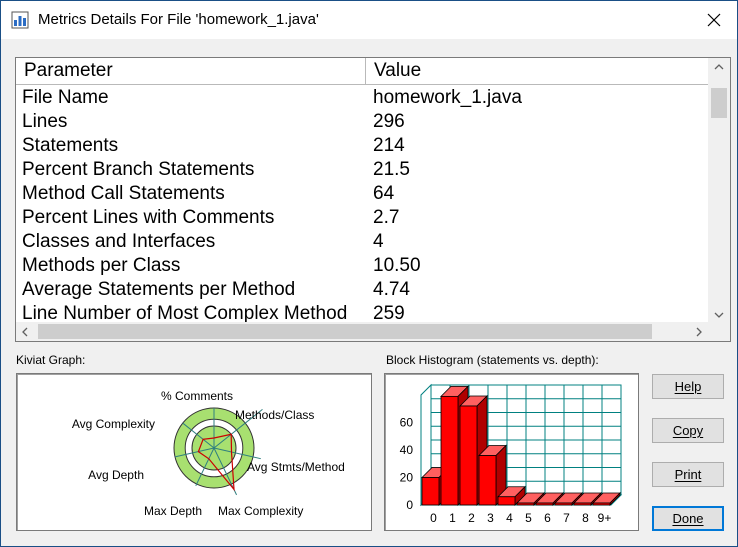  Describe the element at coordinates (378, 241) in the screenshot. I see `row-value: 4` at that location.